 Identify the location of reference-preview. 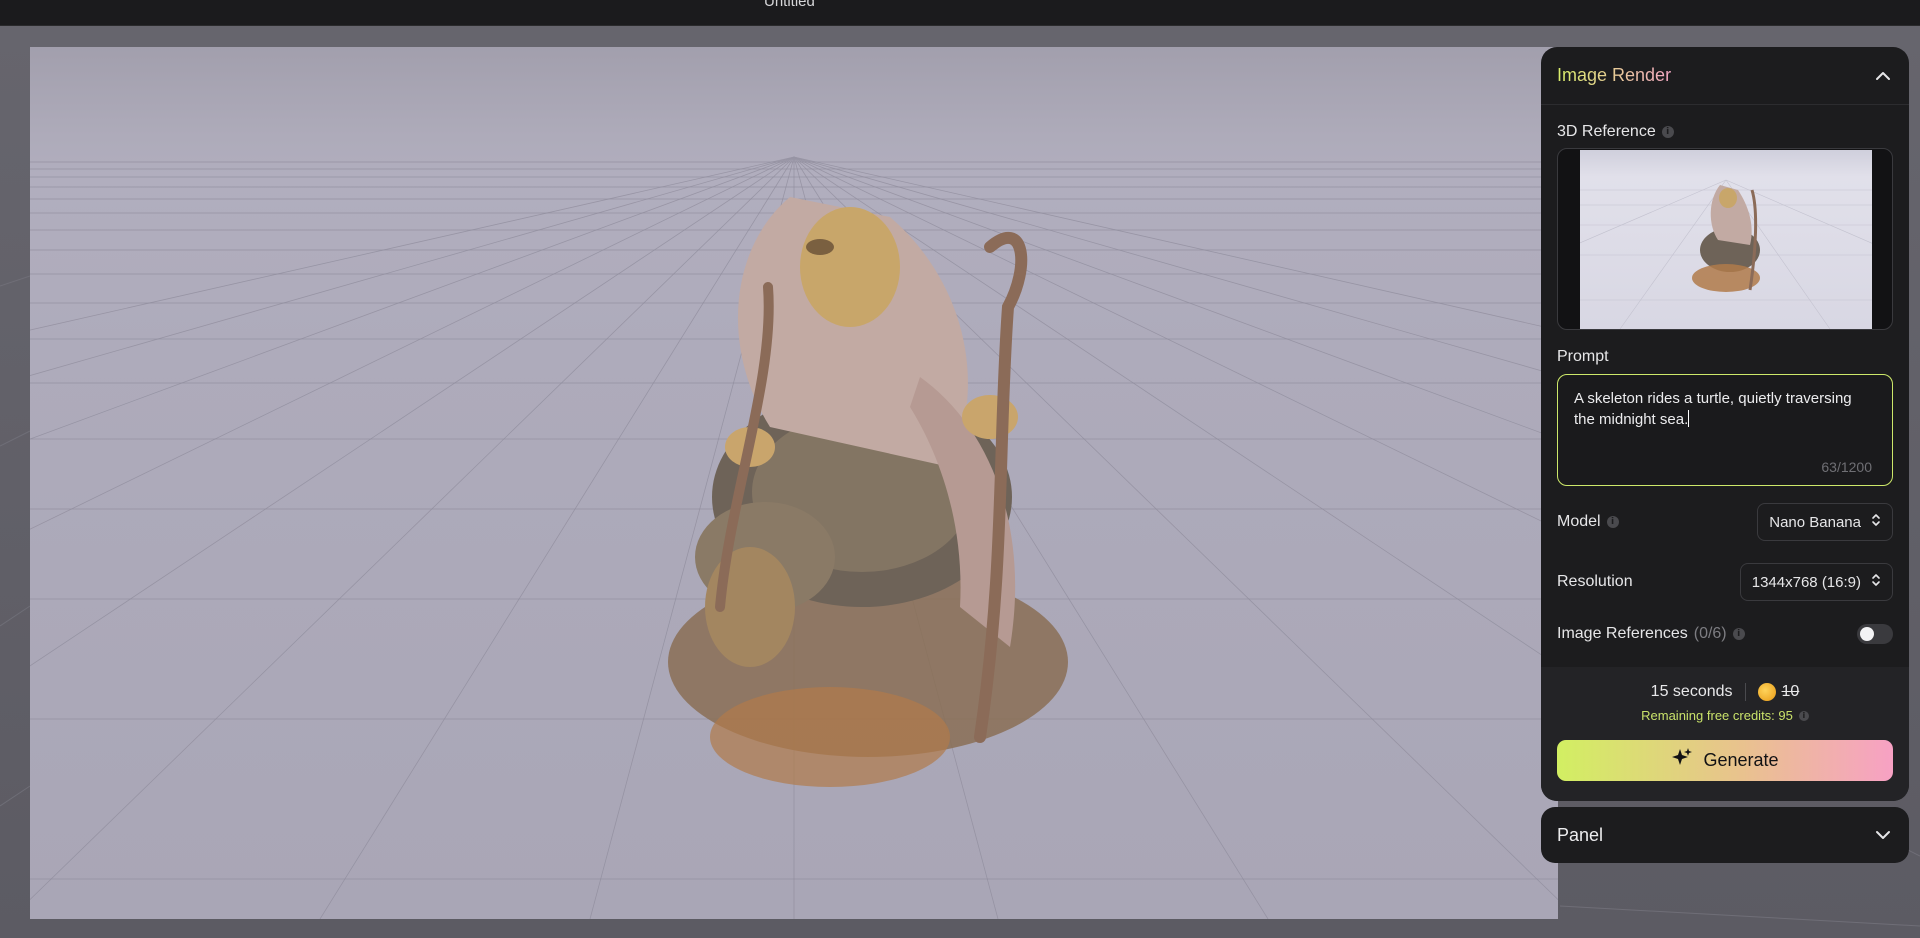
(1725, 239).